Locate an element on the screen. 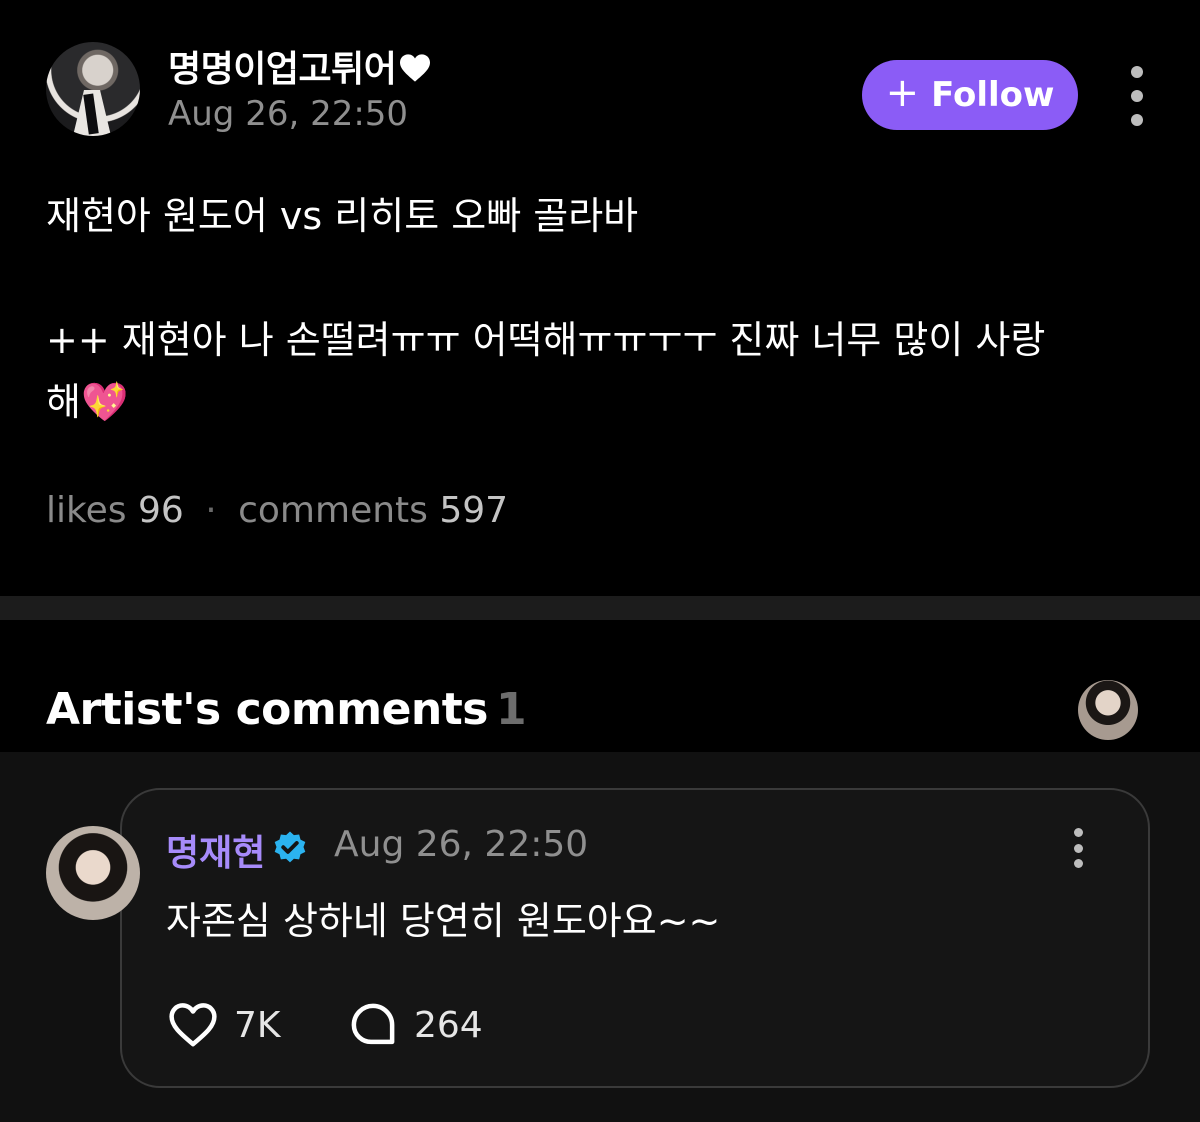 This screenshot has width=1200, height=1122. artist-comments-count: 1 is located at coordinates (511, 709).